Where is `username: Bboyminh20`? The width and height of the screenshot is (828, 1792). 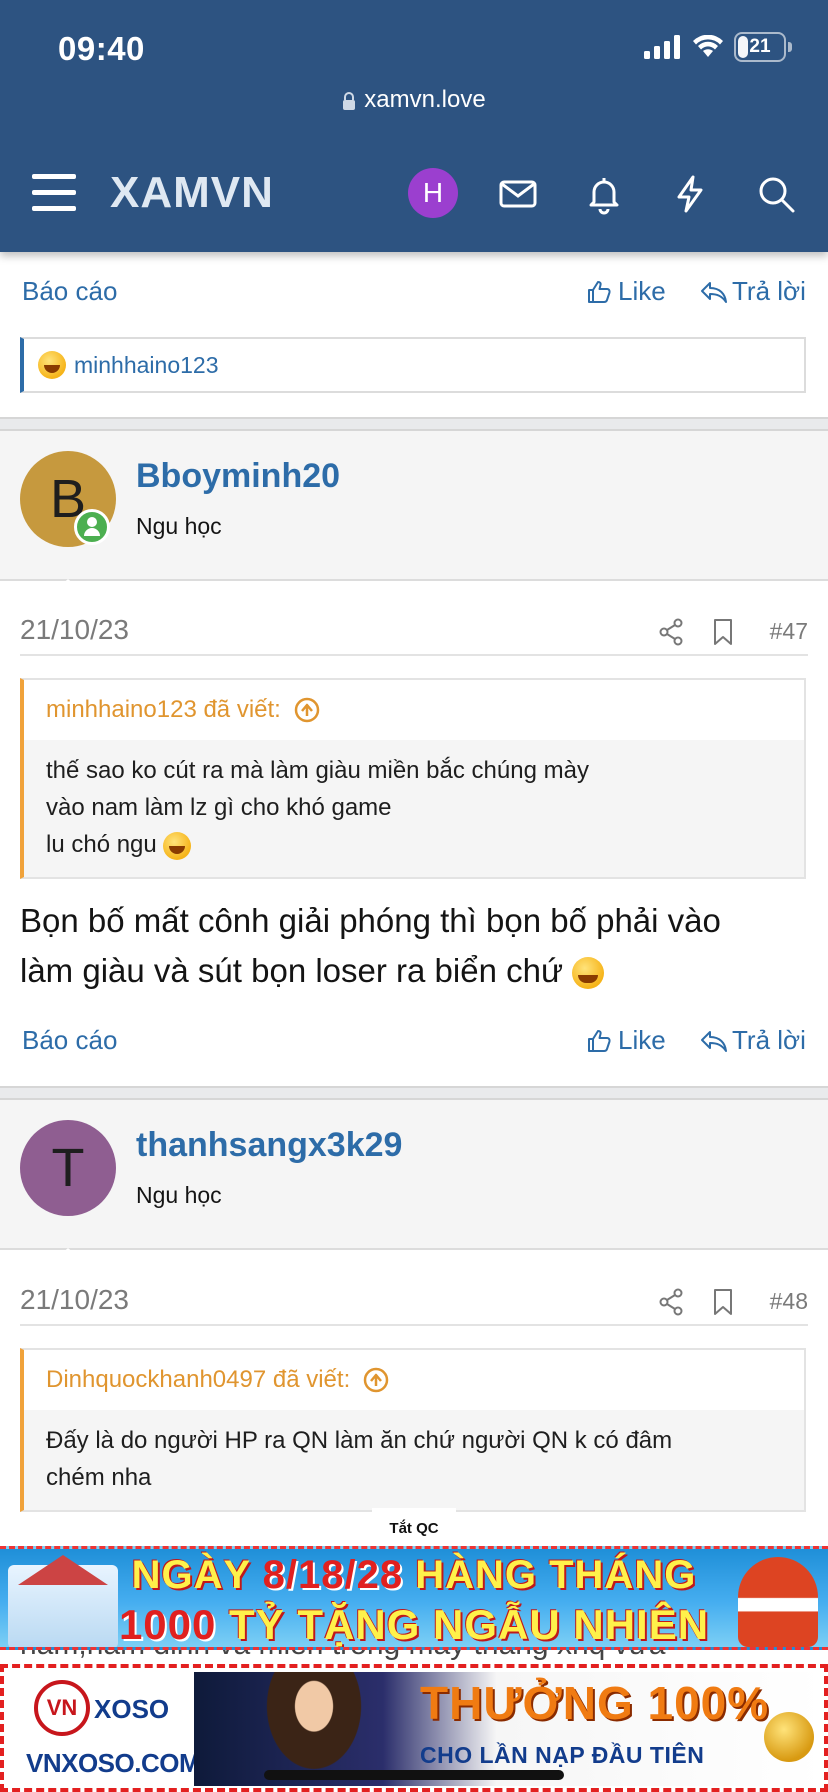 username: Bboyminh20 is located at coordinates (238, 476).